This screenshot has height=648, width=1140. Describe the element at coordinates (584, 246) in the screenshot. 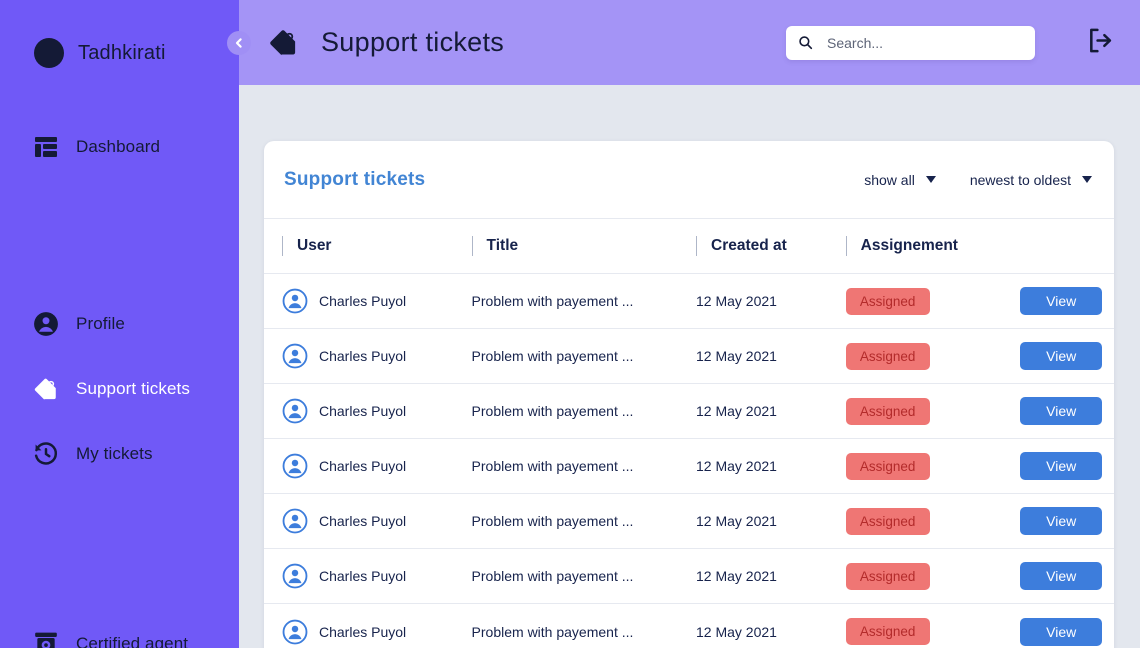

I see `column-header-title: Title` at that location.